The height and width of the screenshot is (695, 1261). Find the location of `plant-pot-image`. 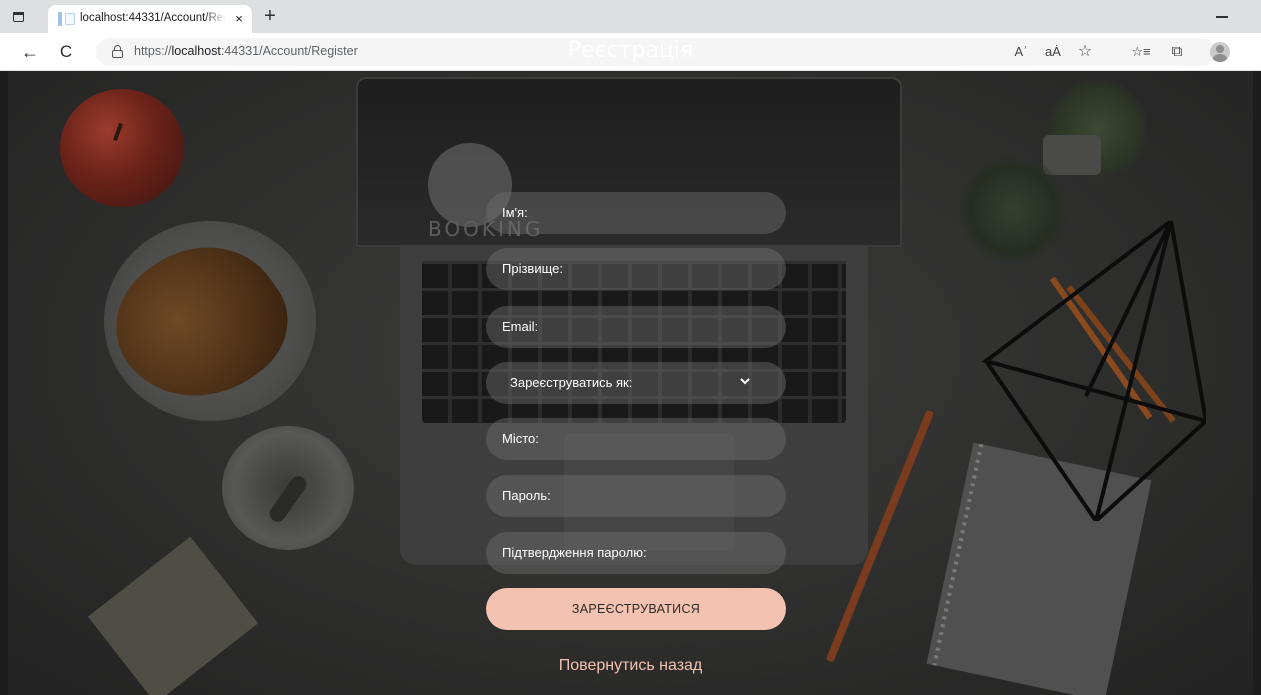

plant-pot-image is located at coordinates (1072, 155).